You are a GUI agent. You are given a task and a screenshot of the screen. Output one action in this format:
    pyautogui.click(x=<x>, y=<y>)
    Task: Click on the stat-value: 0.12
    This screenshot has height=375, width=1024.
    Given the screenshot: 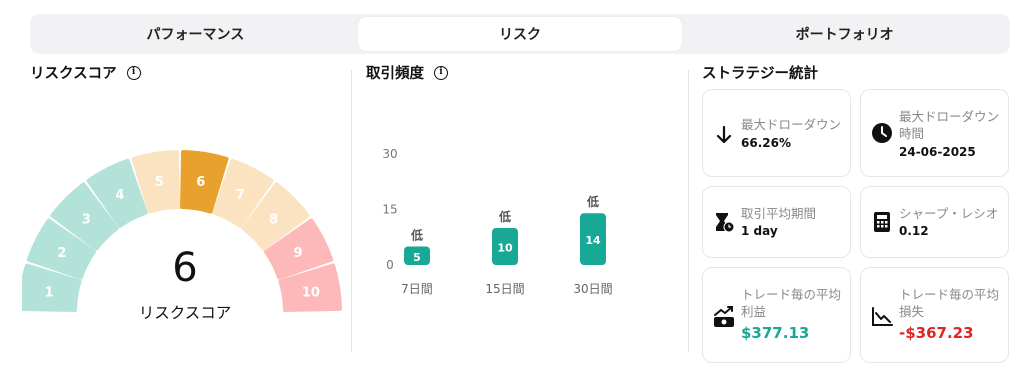 What is the action you would take?
    pyautogui.click(x=914, y=231)
    